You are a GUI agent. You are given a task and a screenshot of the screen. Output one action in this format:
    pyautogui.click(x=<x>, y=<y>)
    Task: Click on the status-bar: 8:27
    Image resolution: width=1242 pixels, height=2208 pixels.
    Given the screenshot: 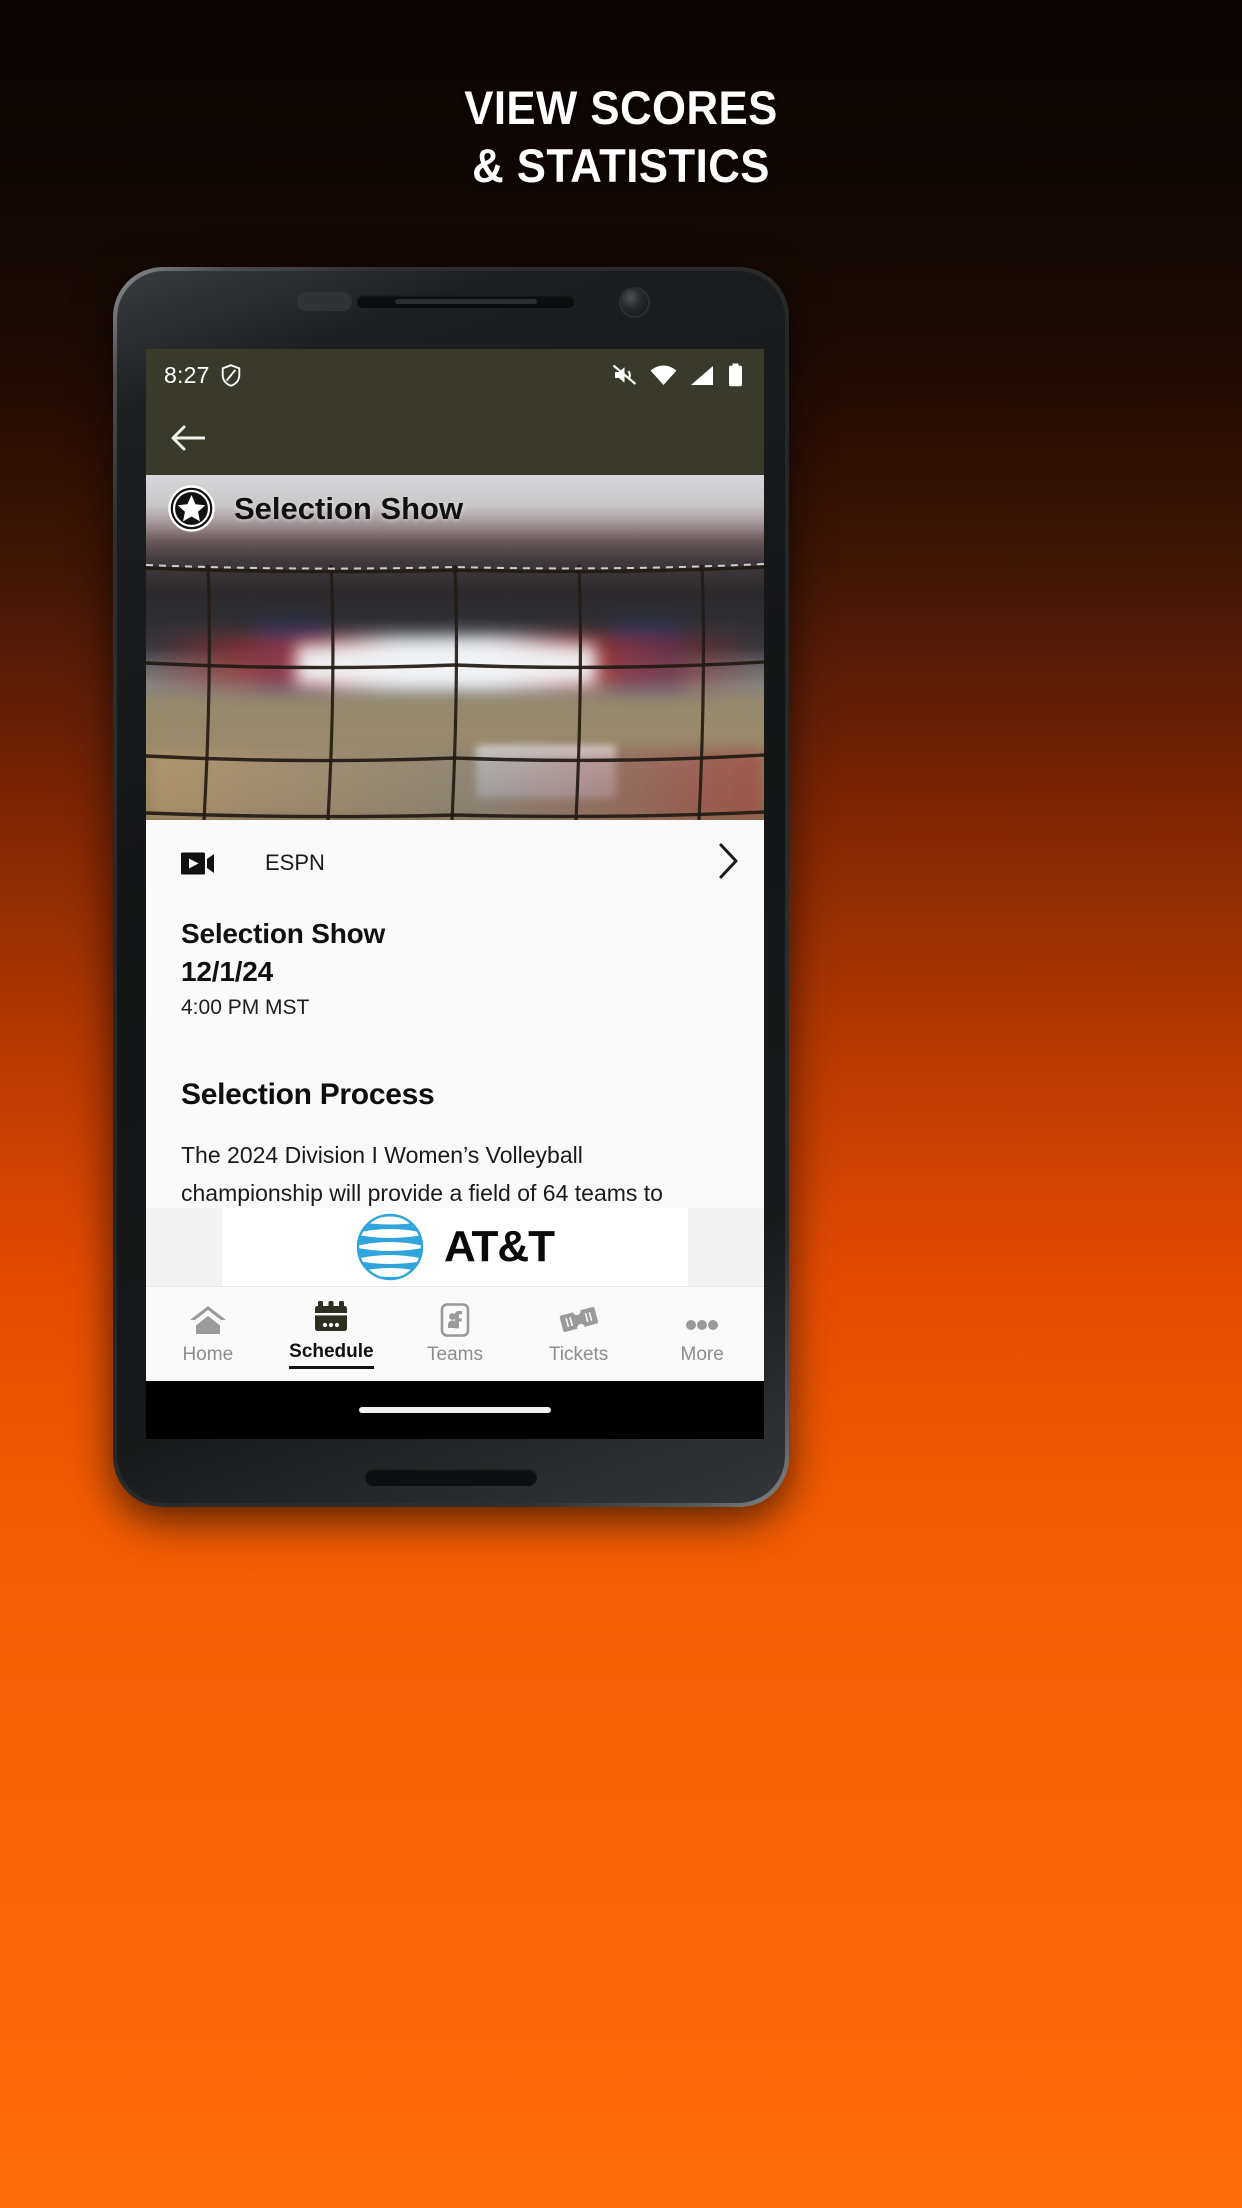 What is the action you would take?
    pyautogui.click(x=455, y=375)
    